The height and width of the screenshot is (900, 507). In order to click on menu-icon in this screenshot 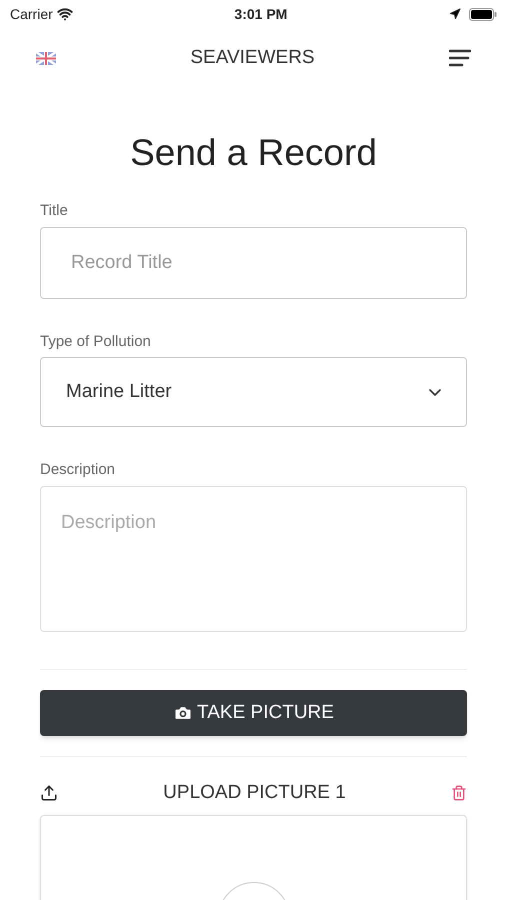, I will do `click(459, 58)`.